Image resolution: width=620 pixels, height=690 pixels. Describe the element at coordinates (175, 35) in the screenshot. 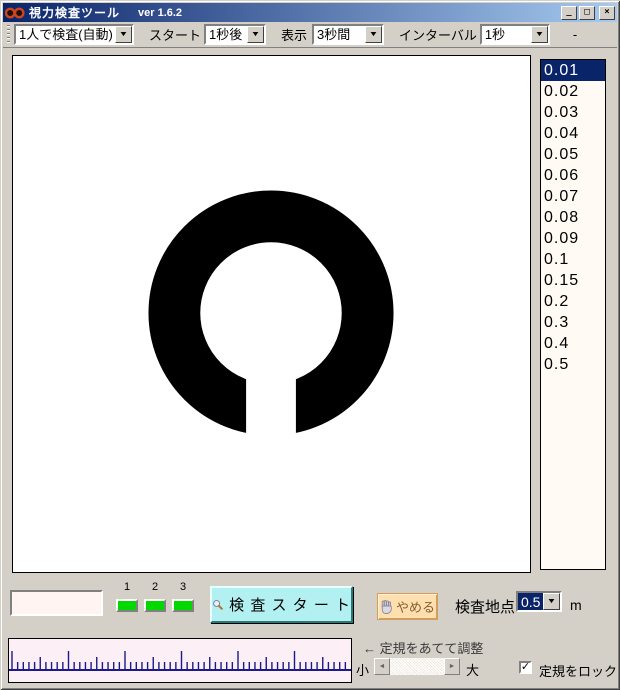

I see `start-label: スタート` at that location.